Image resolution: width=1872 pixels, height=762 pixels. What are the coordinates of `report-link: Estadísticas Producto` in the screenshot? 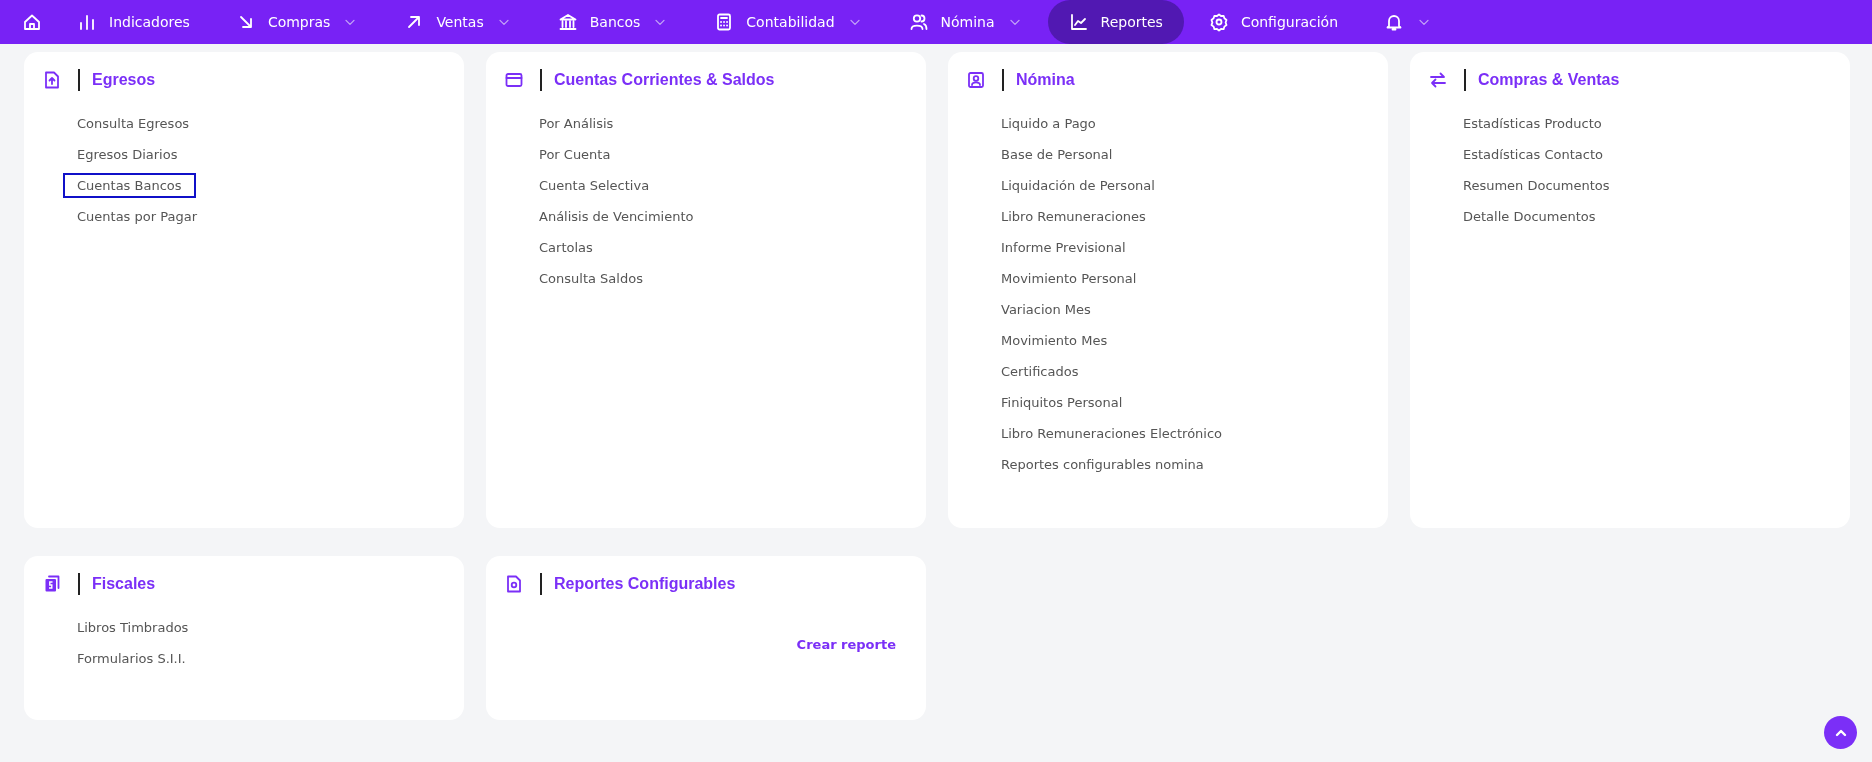 It's located at (1532, 123).